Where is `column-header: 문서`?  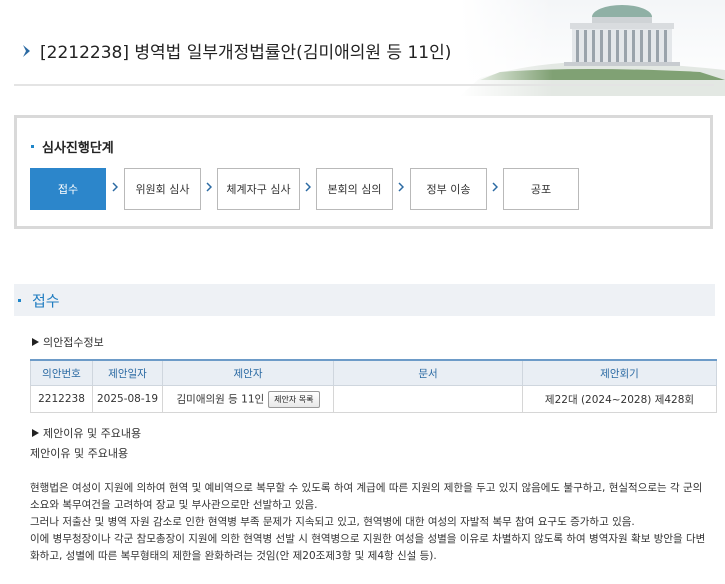
column-header: 문서 is located at coordinates (428, 372).